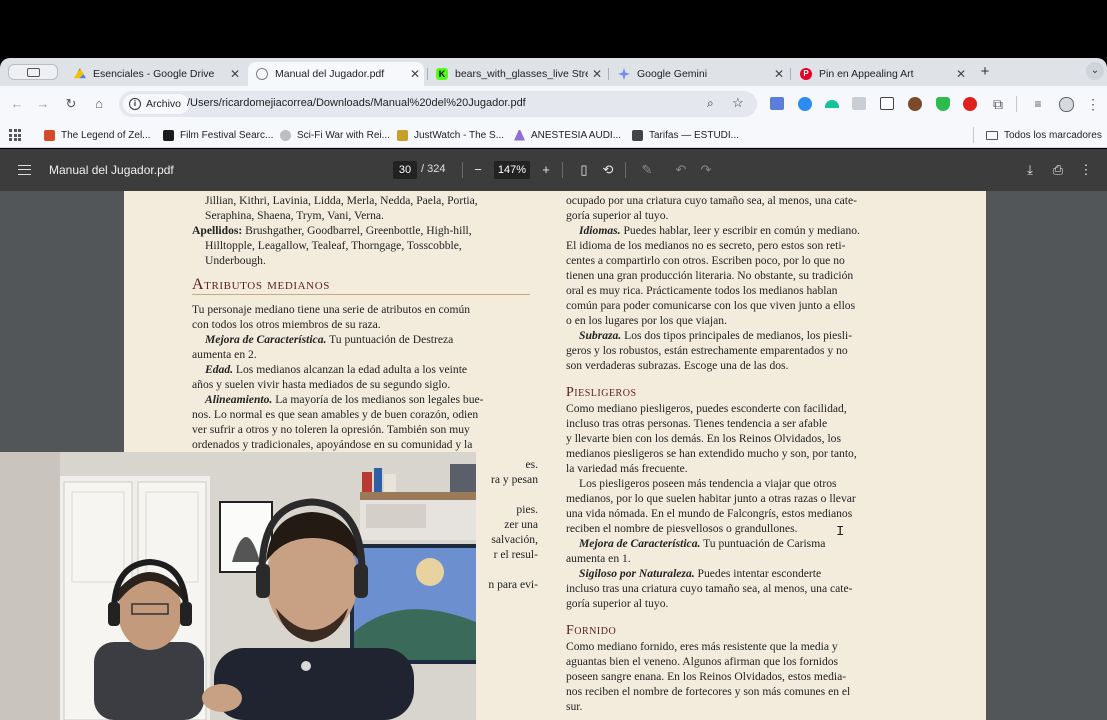 The height and width of the screenshot is (720, 1107). I want to click on page-number-input: 30, so click(405, 170).